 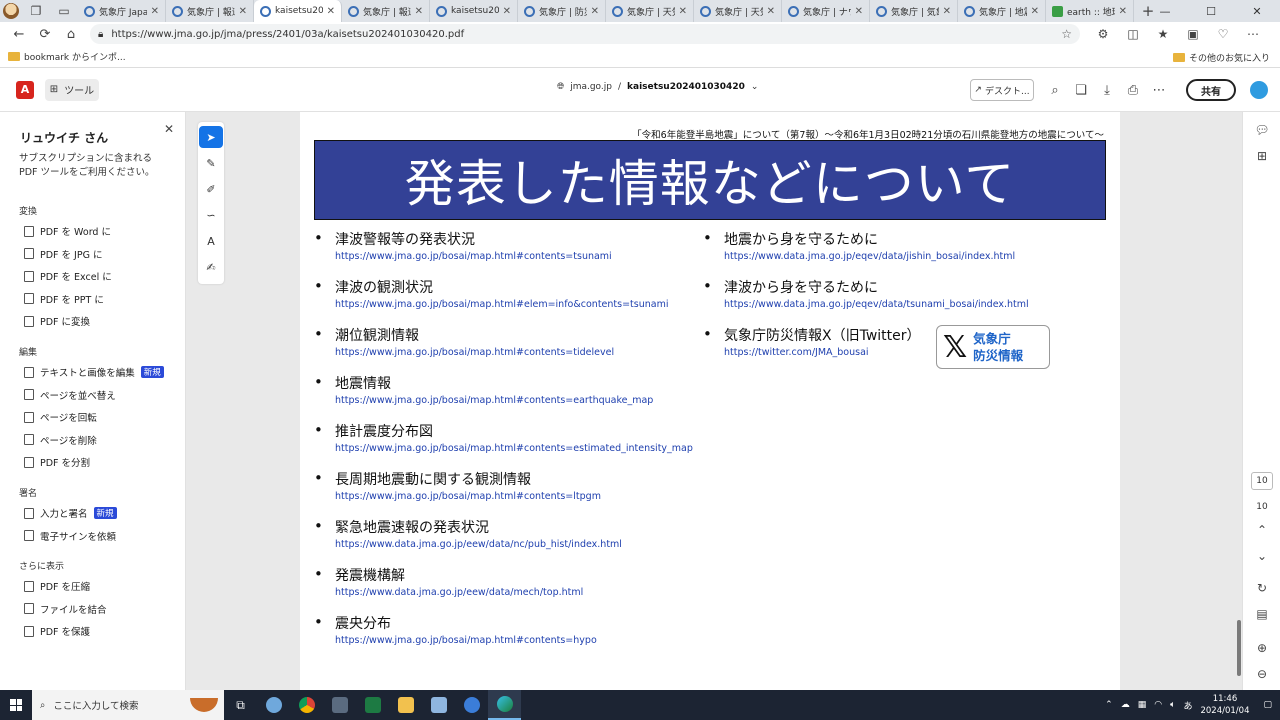 What do you see at coordinates (471, 705) in the screenshot?
I see `app-icon` at bounding box center [471, 705].